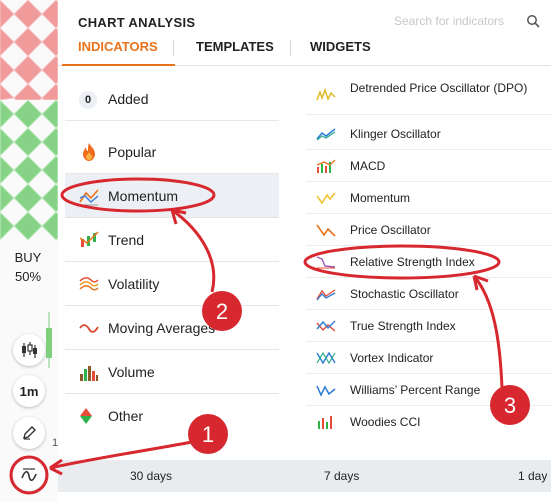 This screenshot has height=502, width=551. Describe the element at coordinates (172, 240) in the screenshot. I see `category-trend: Trend` at that location.